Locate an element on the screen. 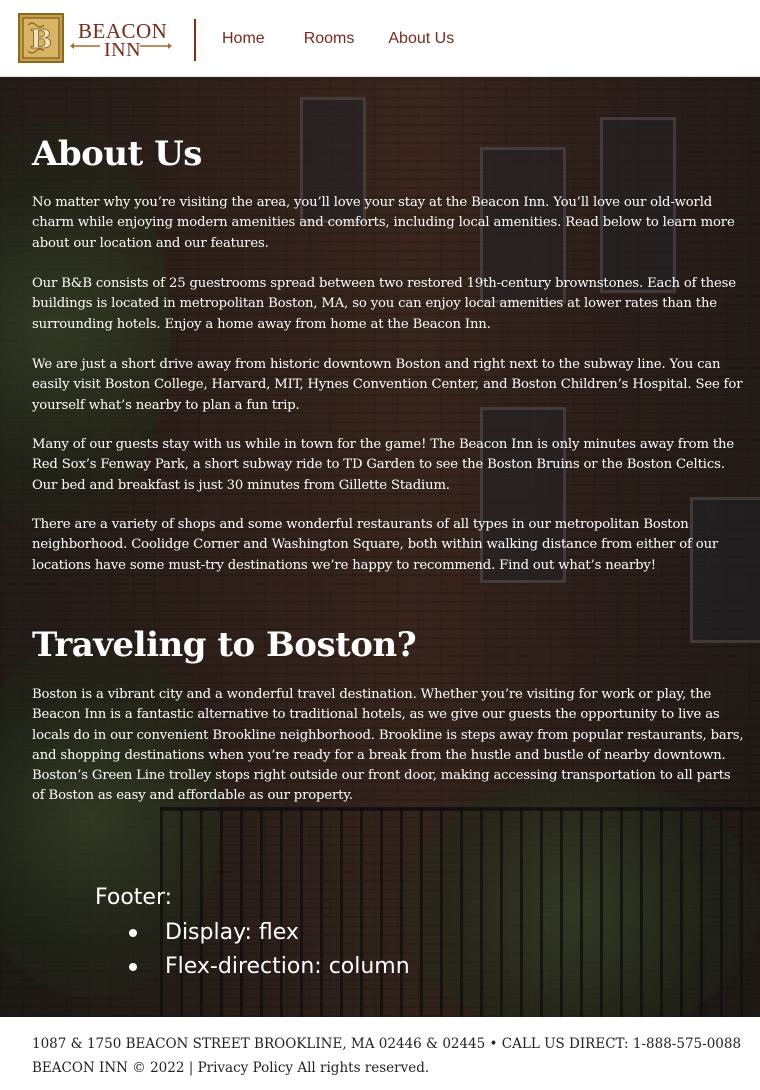 The width and height of the screenshot is (760, 1090). header-divider is located at coordinates (195, 40).